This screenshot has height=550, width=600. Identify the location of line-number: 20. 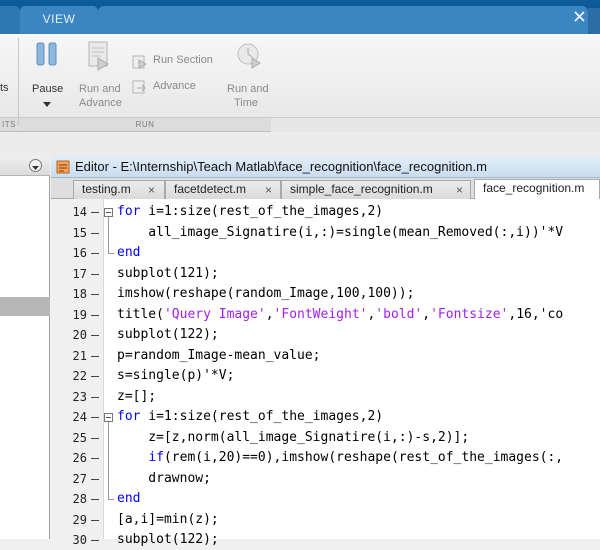
(79, 335).